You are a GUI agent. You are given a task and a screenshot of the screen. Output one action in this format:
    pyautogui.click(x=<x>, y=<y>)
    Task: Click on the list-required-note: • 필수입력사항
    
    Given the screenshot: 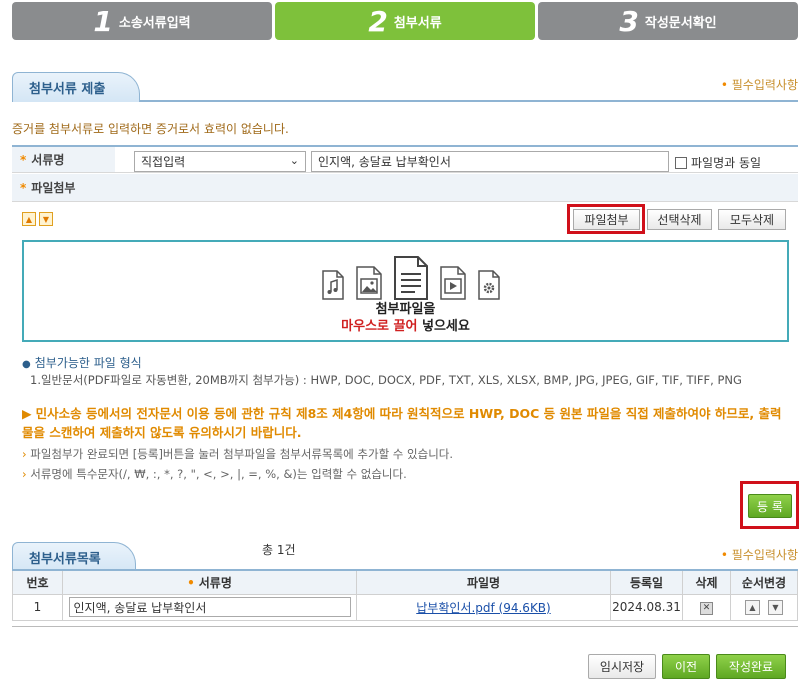 What is the action you would take?
    pyautogui.click(x=759, y=555)
    